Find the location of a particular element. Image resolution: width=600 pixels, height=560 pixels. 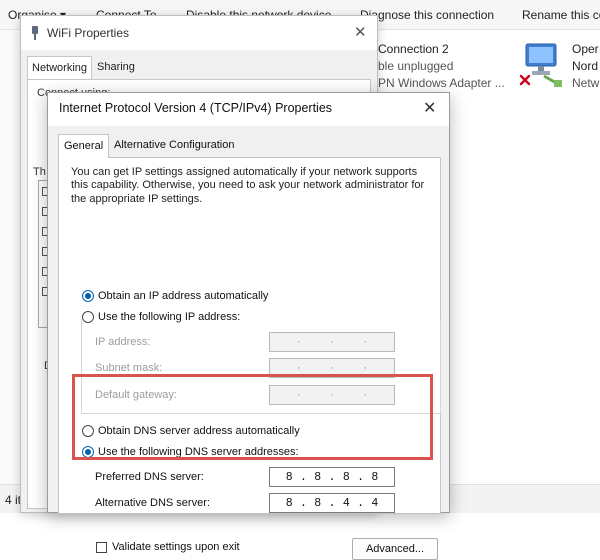

checkbox-label: Validate settings upon exit is located at coordinates (176, 547).